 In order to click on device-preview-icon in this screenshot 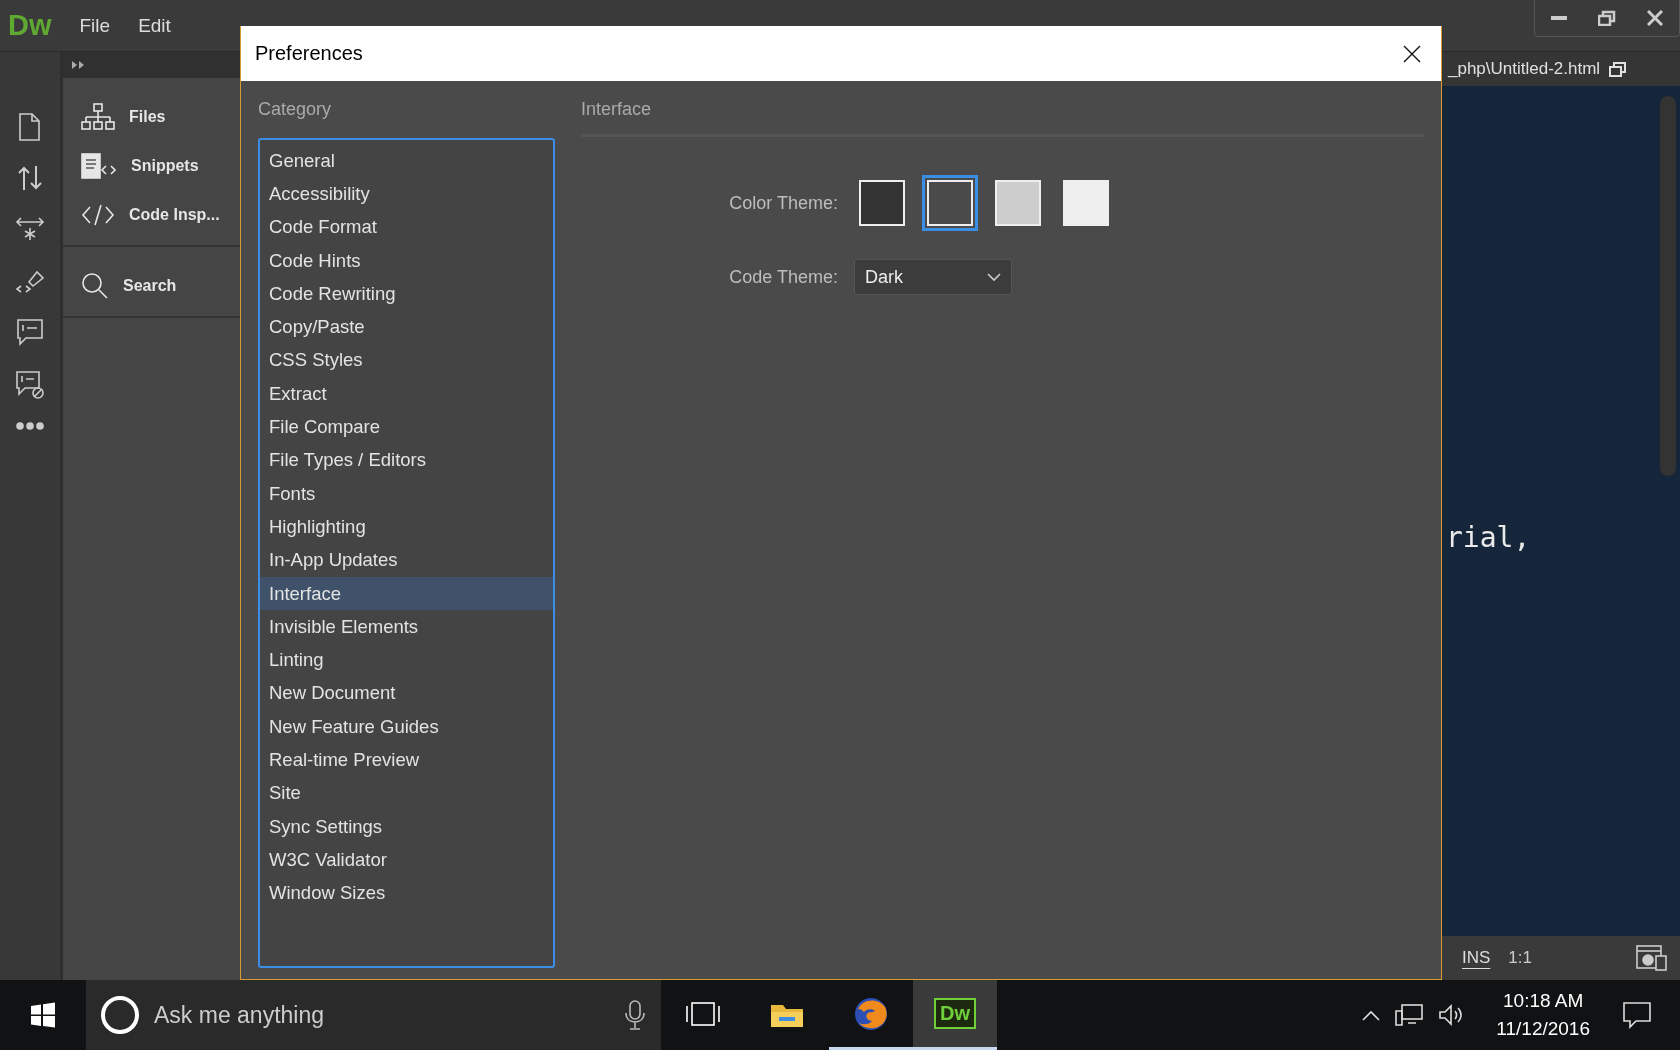, I will do `click(1652, 958)`.